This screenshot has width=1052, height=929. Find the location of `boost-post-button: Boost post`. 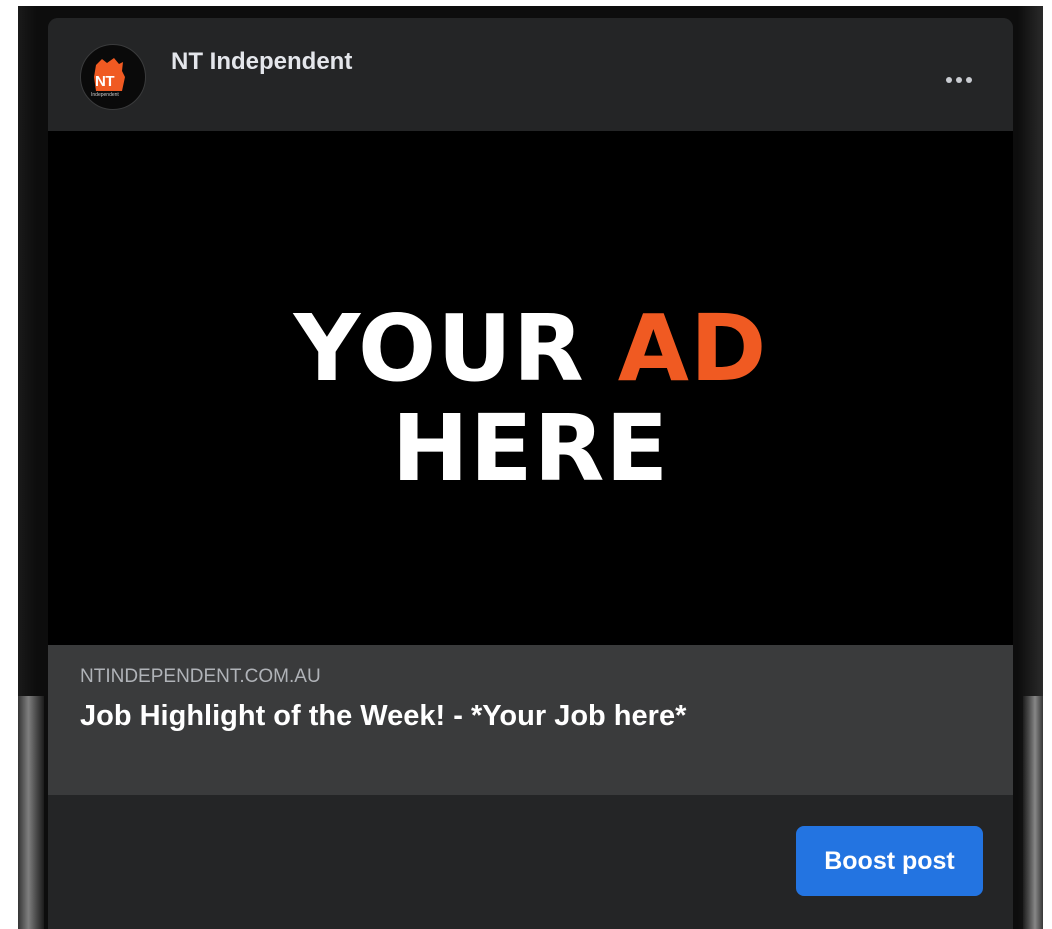

boost-post-button: Boost post is located at coordinates (889, 861).